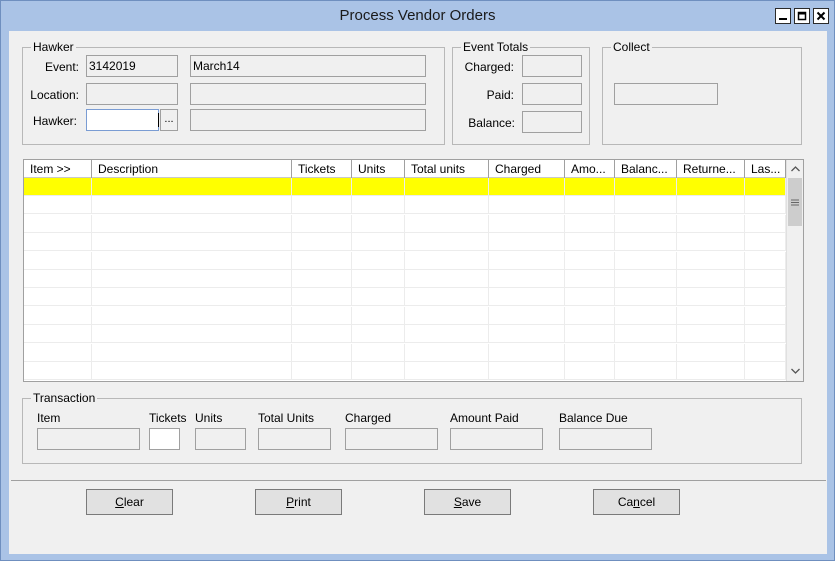 The height and width of the screenshot is (561, 835). What do you see at coordinates (294, 439) in the screenshot?
I see `total-units-field` at bounding box center [294, 439].